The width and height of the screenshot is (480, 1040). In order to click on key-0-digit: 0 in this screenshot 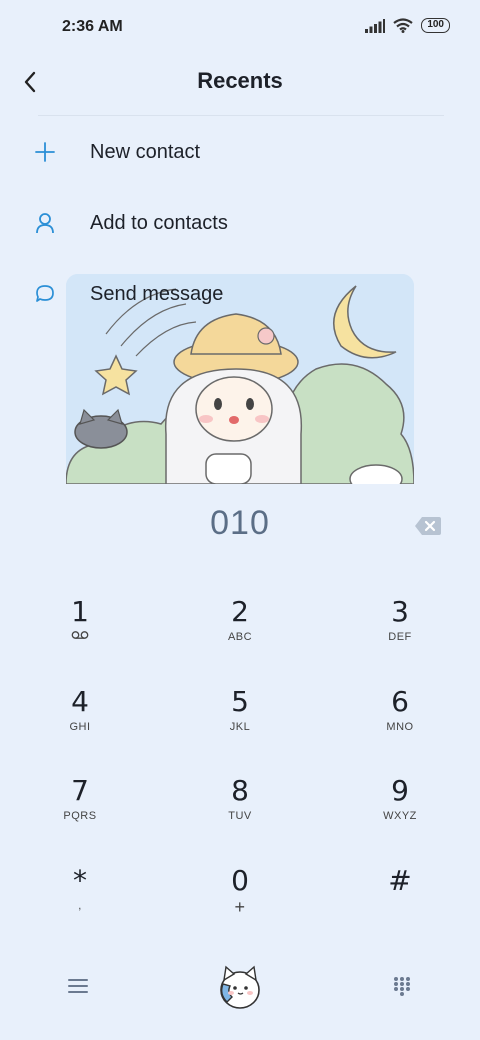, I will do `click(240, 880)`.